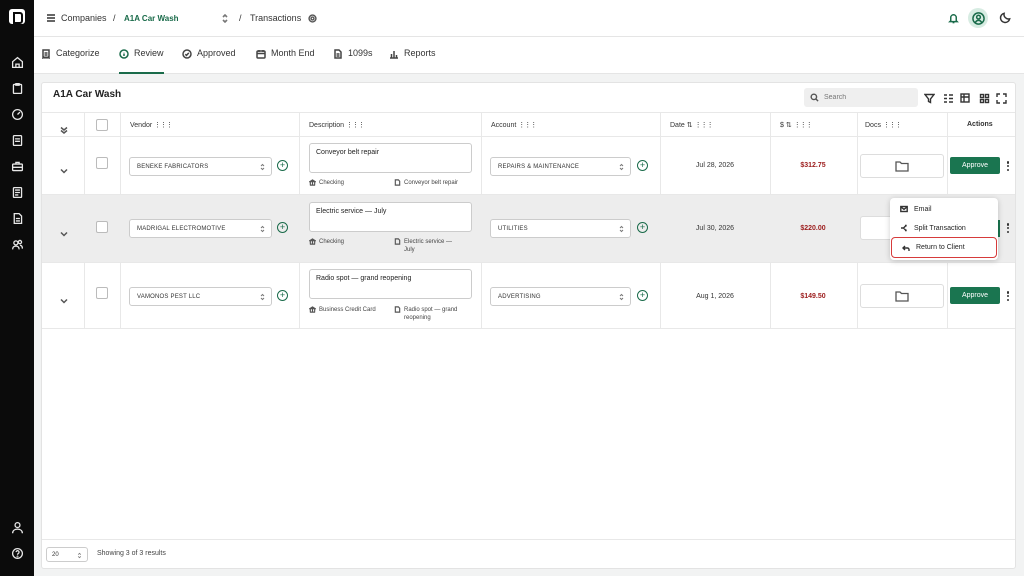 The image size is (1024, 576). I want to click on clipboard-icon, so click(17, 88).